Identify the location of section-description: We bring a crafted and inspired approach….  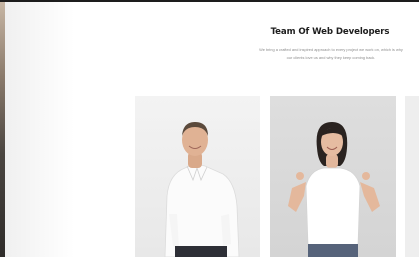
(327, 54).